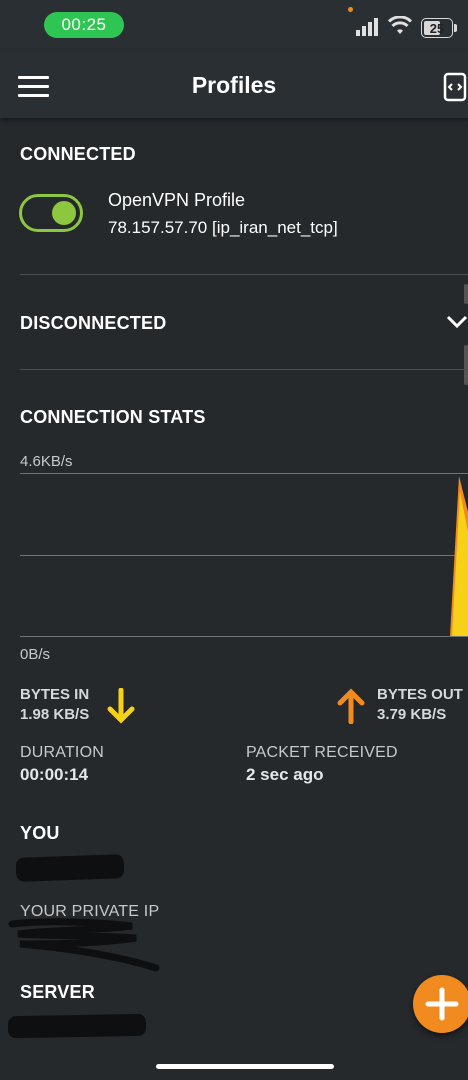  I want to click on disconnected-heading: DISCONNECTED, so click(93, 323).